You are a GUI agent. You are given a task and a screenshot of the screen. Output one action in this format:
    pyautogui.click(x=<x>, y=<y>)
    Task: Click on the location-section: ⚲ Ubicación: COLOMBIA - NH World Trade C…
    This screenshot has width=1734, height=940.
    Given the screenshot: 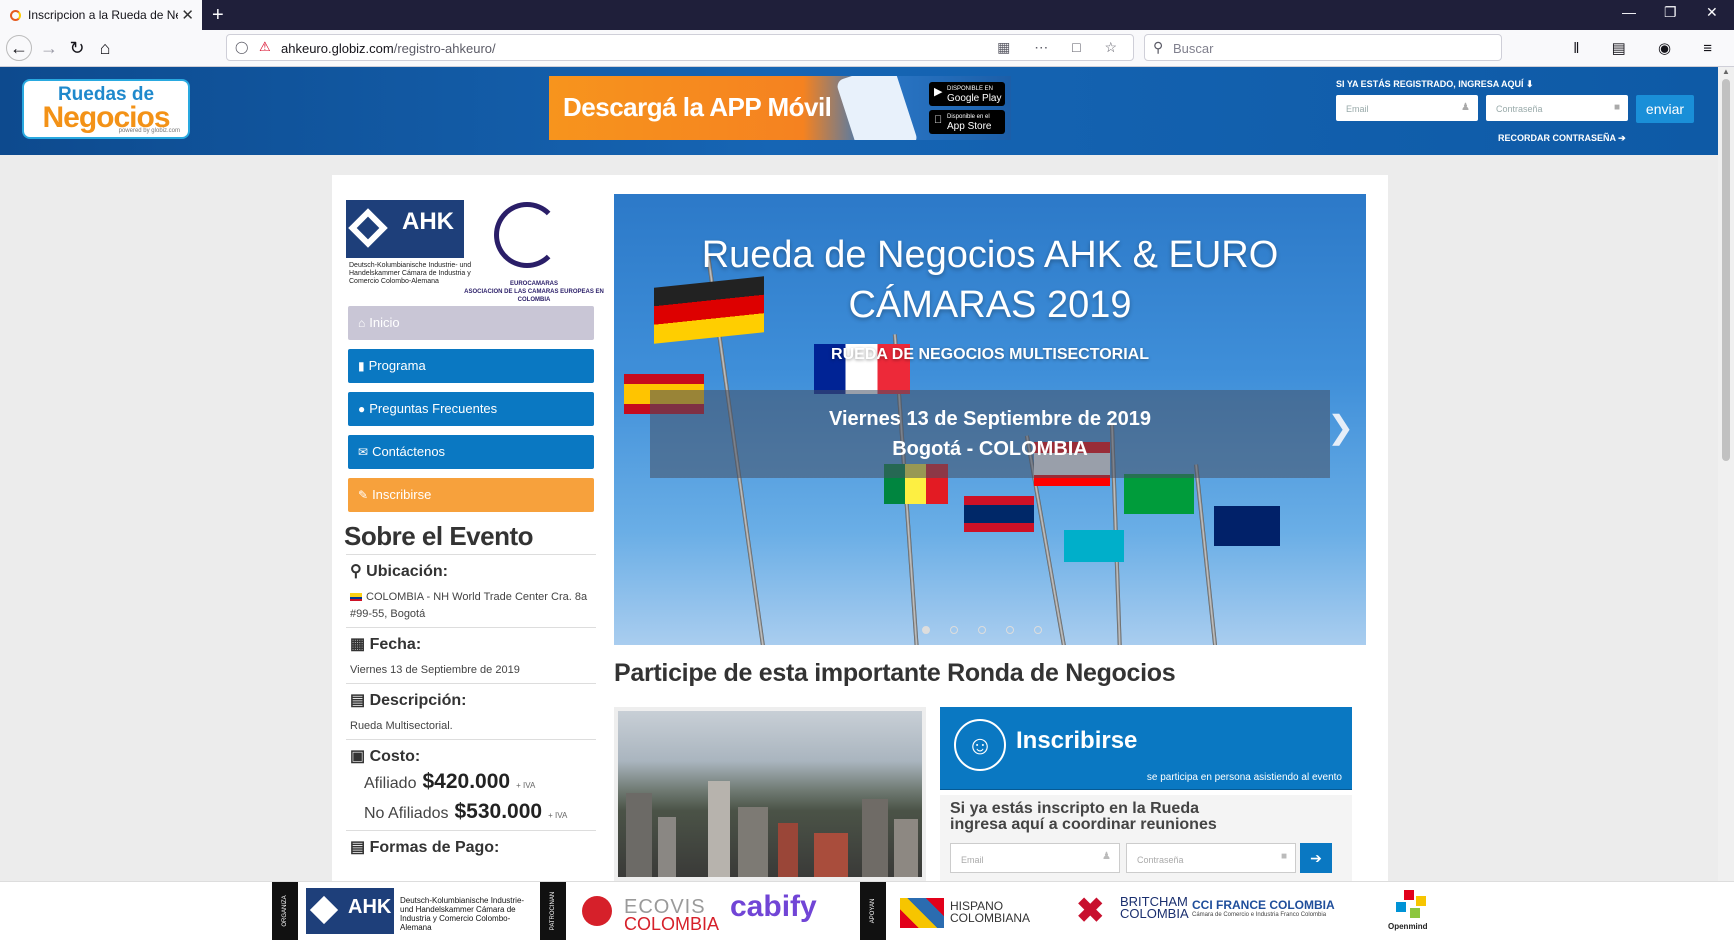 What is the action you would take?
    pyautogui.click(x=471, y=590)
    